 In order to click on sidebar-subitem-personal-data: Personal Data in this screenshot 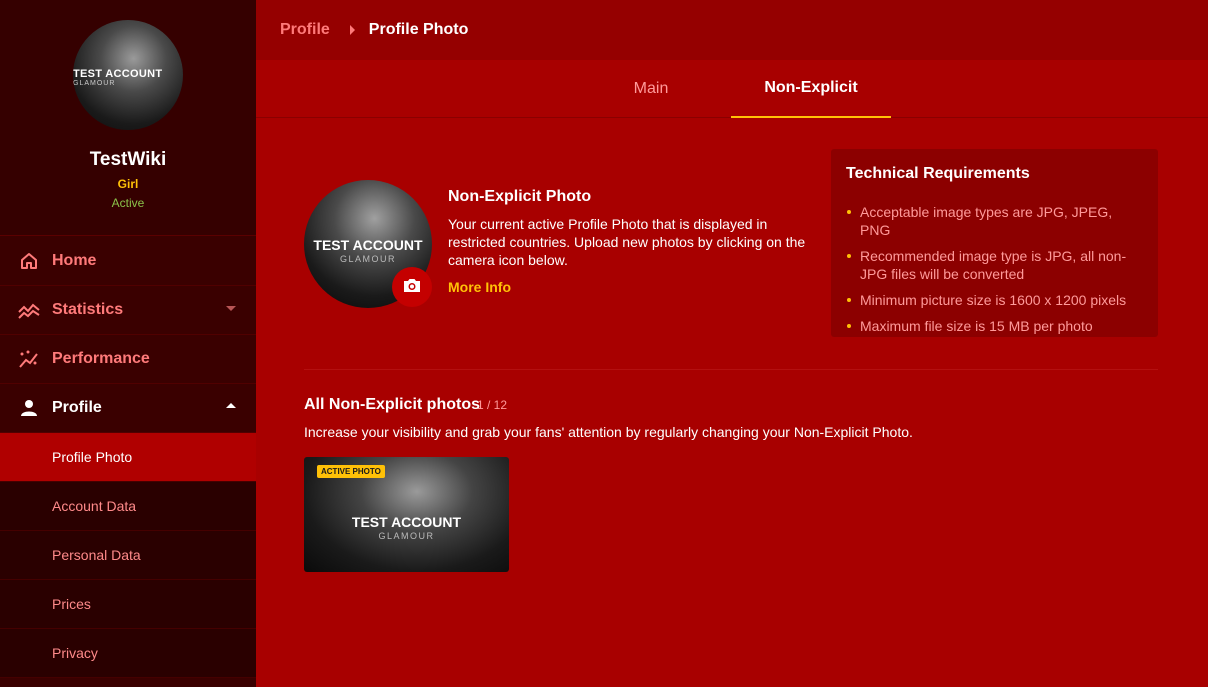, I will do `click(128, 555)`.